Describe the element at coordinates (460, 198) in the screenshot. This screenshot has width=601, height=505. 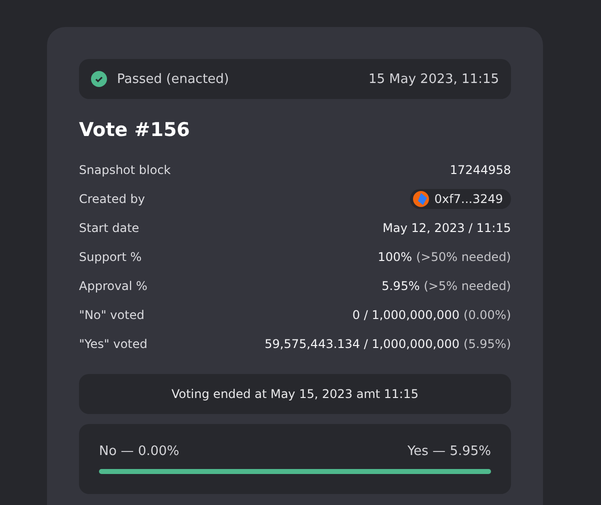
I see `address-chip: 0xf7...3249` at that location.